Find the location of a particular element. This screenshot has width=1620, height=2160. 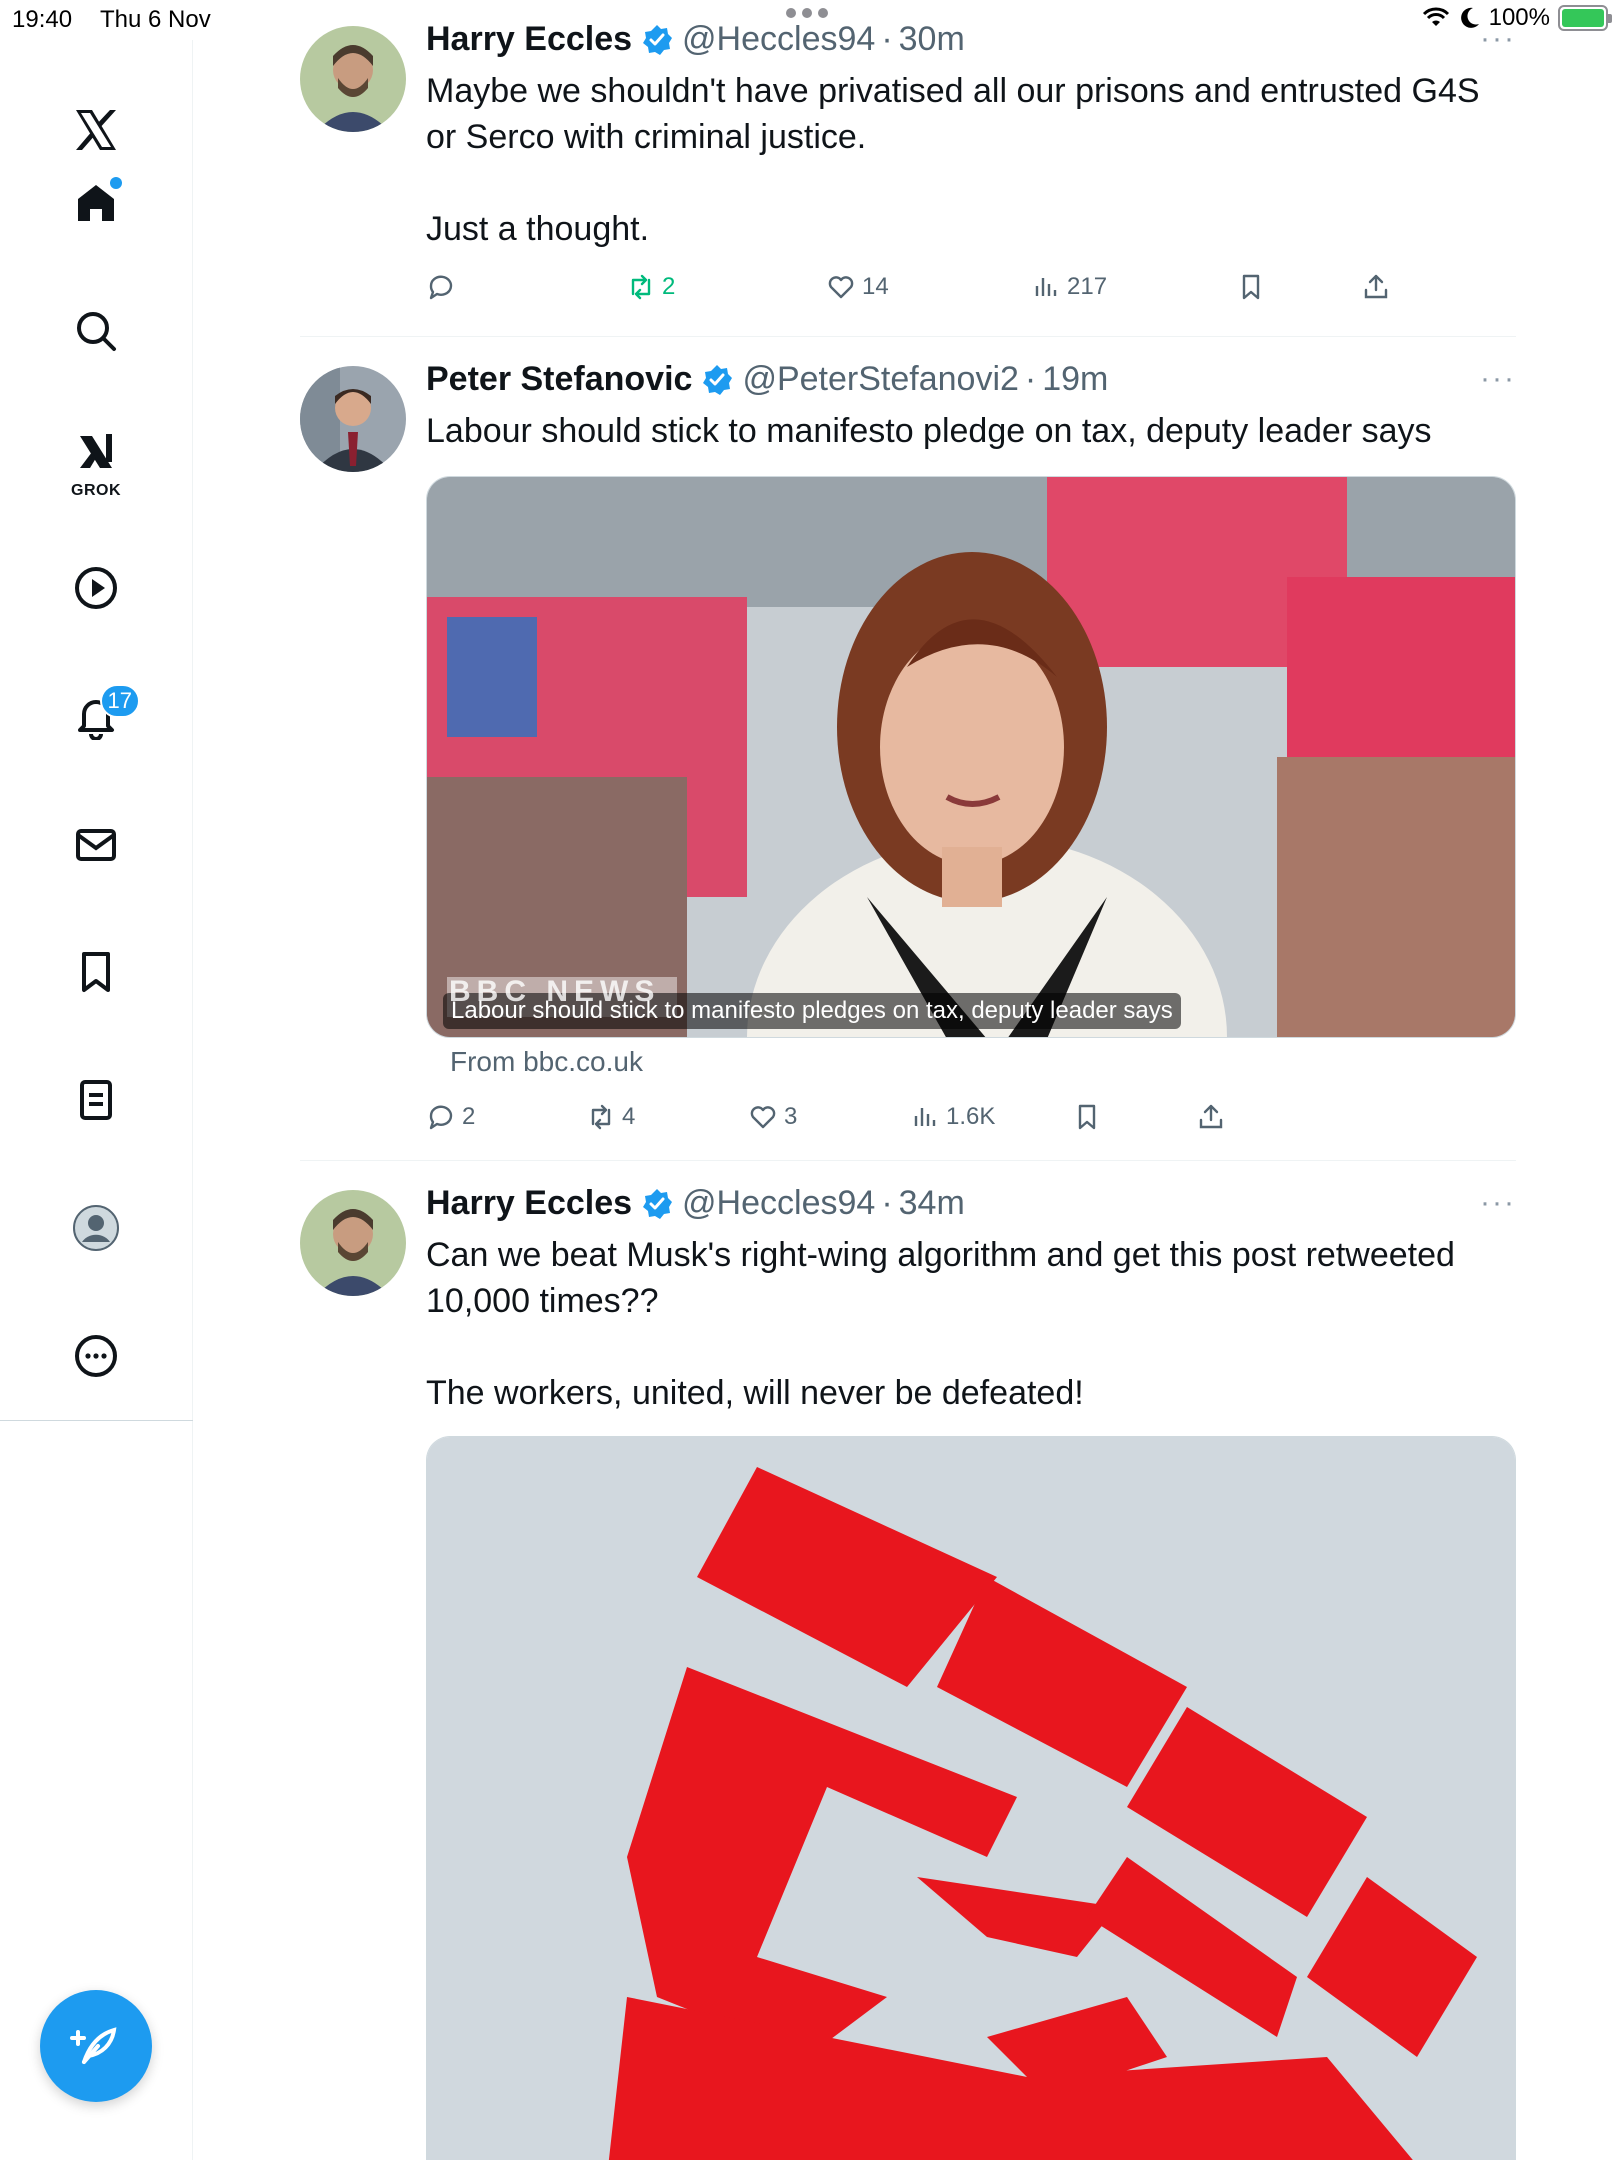

battery-icon is located at coordinates (1585, 18).